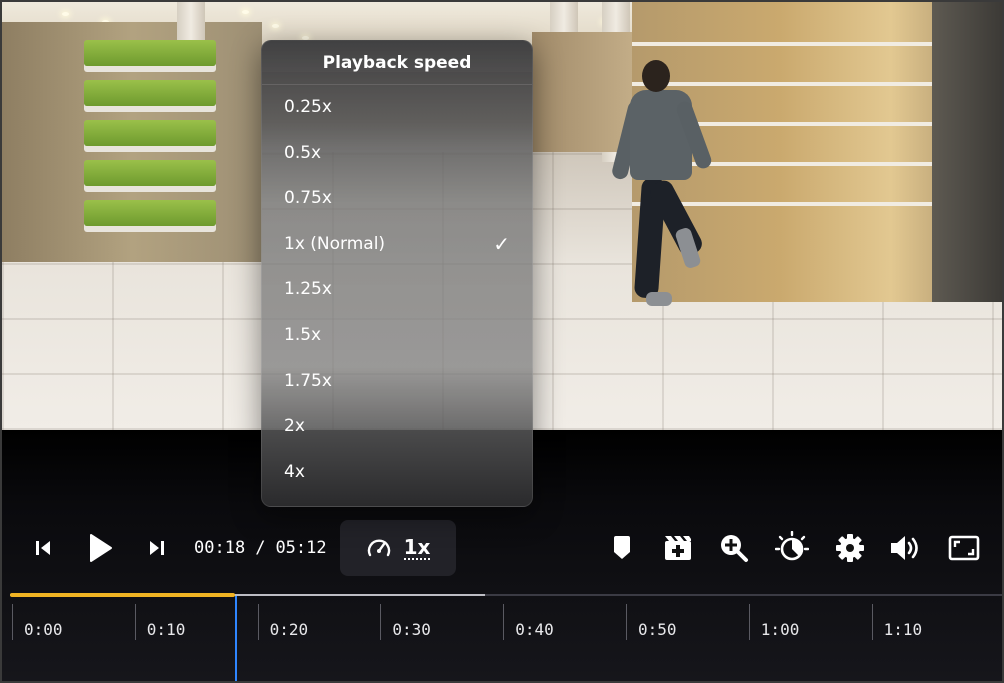 This screenshot has height=683, width=1004. Describe the element at coordinates (236, 638) in the screenshot. I see `playhead` at that location.